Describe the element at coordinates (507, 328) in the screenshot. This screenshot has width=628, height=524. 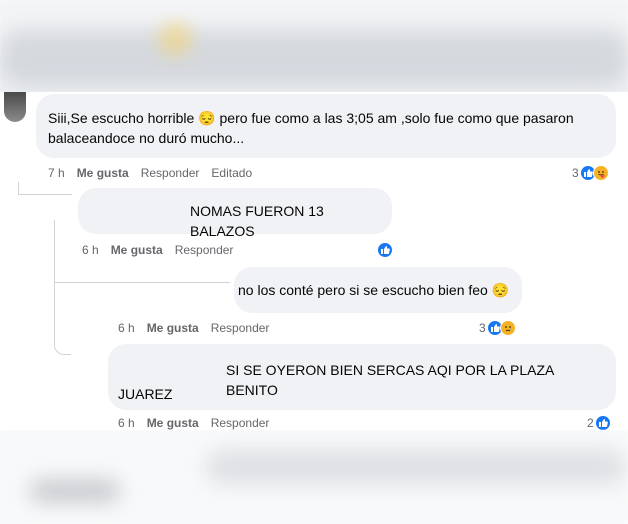
I see `sad-icon` at that location.